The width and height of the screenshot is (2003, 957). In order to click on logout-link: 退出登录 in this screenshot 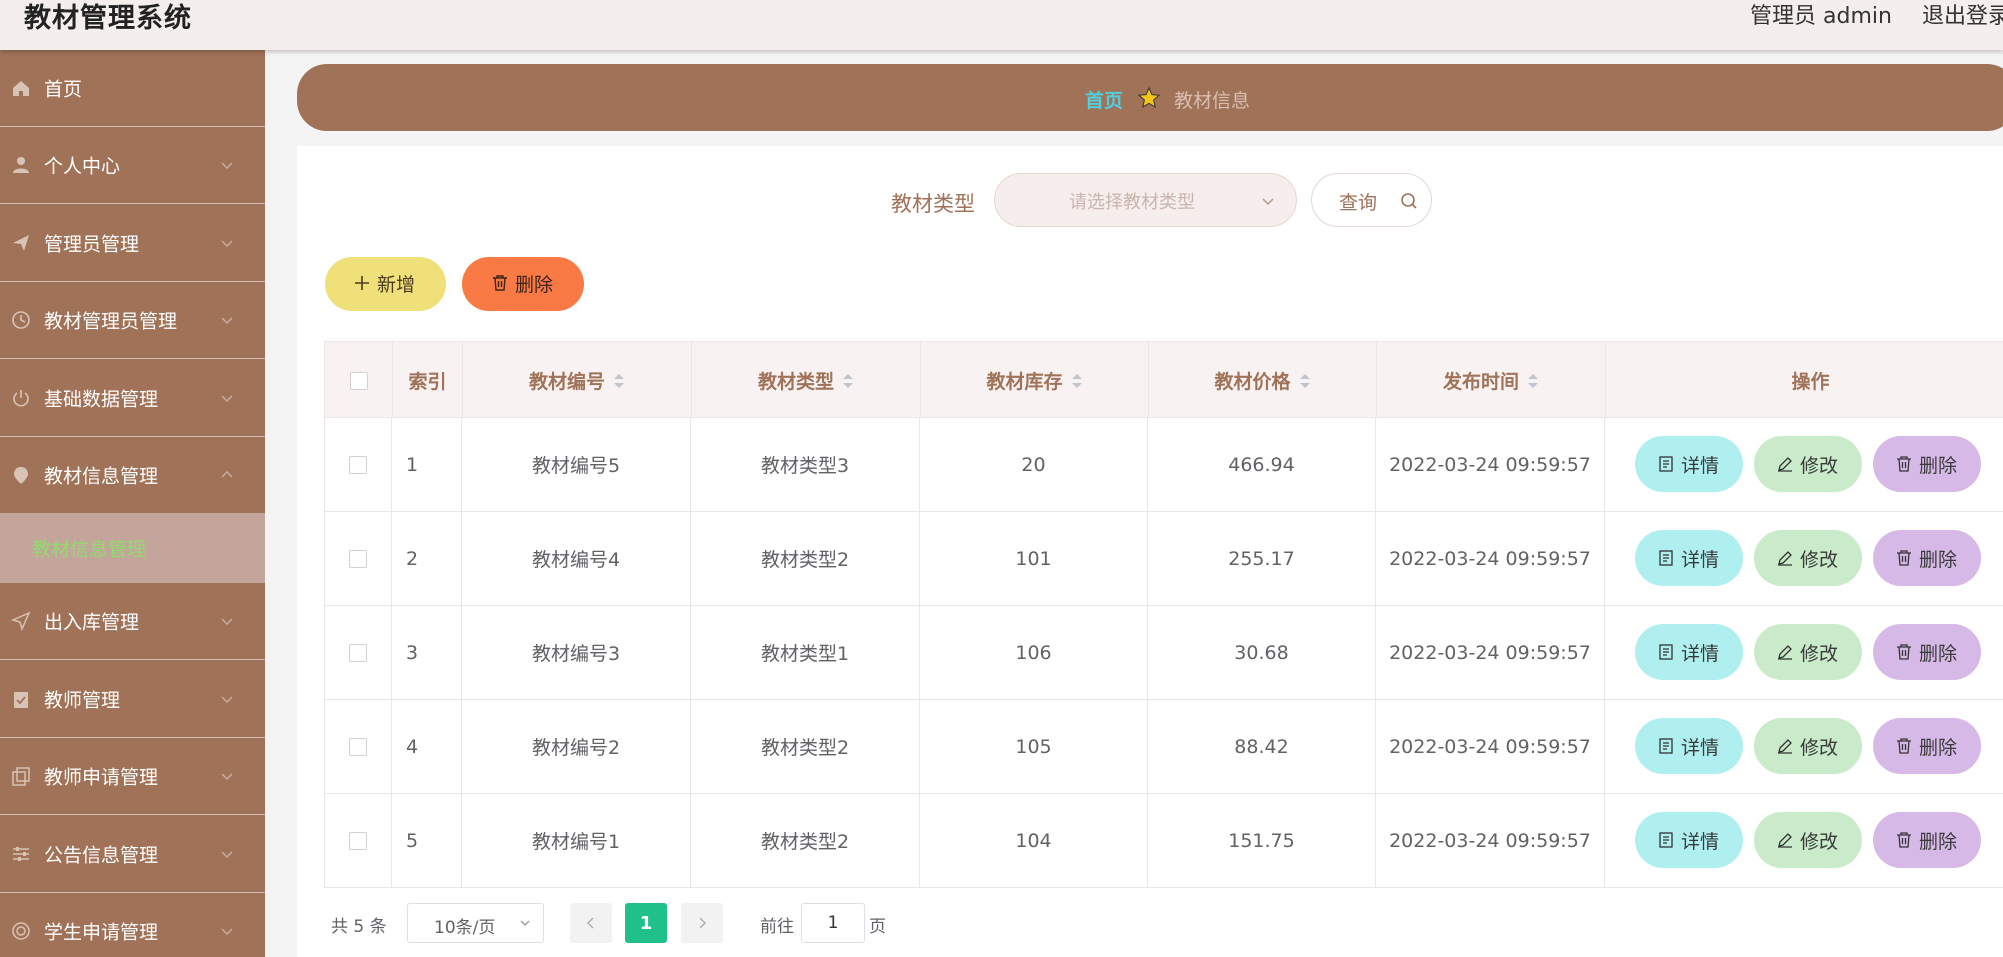, I will do `click(1962, 15)`.